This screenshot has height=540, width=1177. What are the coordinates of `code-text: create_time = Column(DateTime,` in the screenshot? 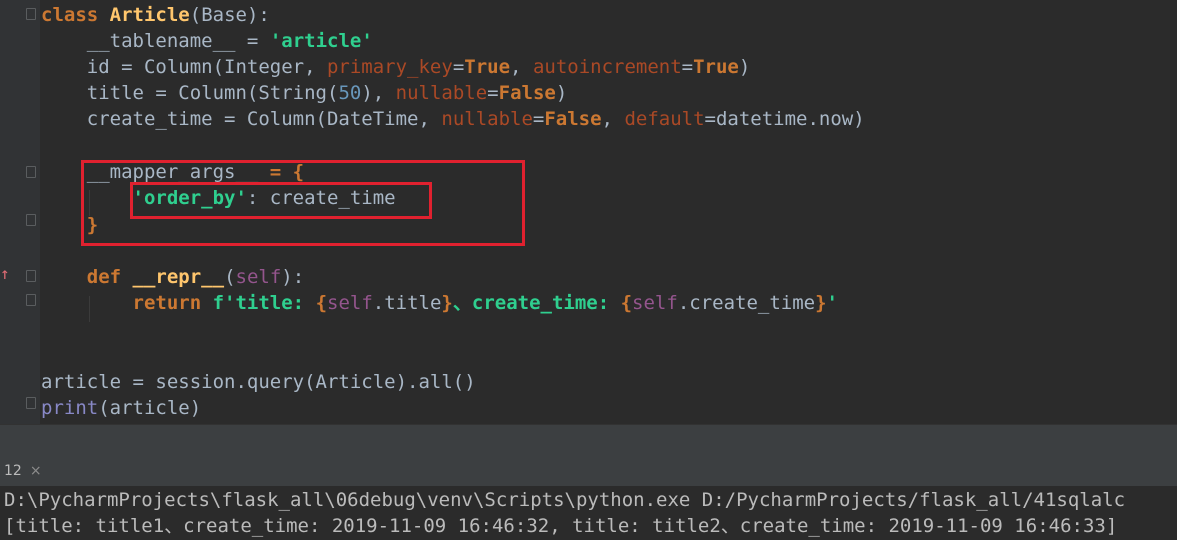 It's located at (264, 119).